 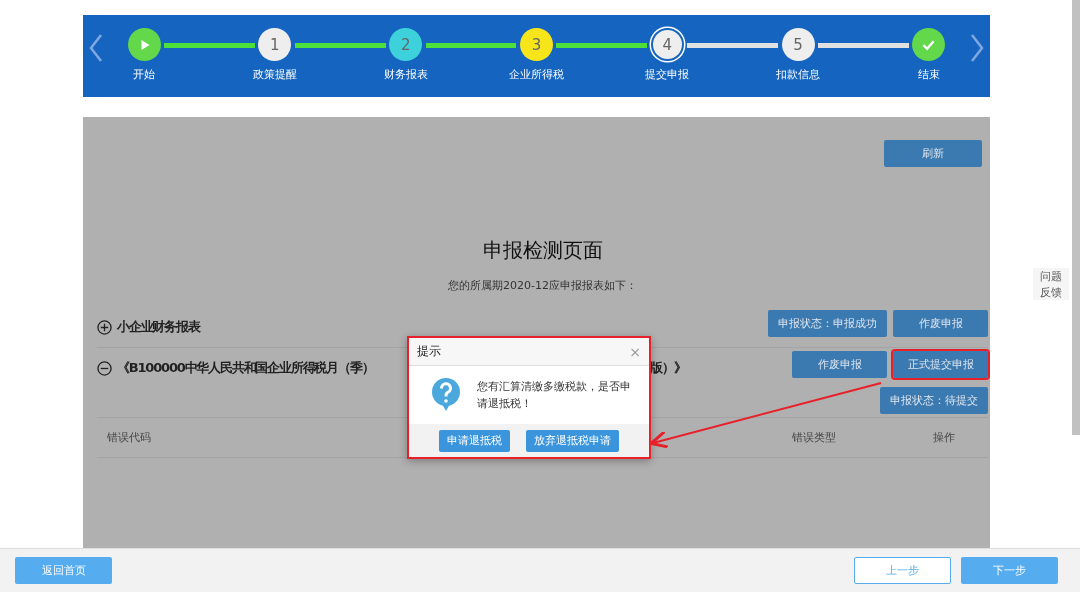 I want to click on step-label: 财务报表, so click(x=405, y=74).